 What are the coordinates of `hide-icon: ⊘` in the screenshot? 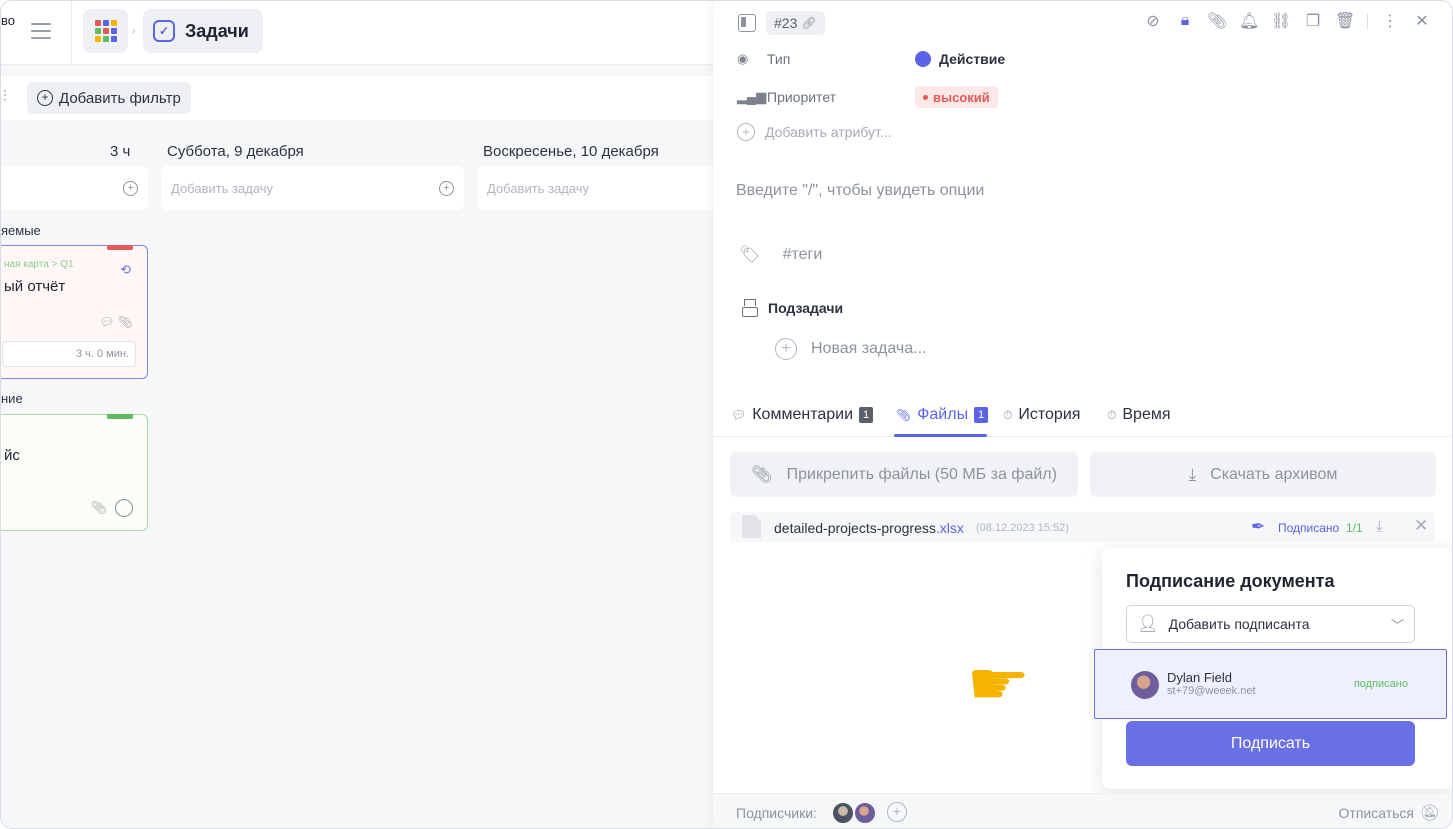 It's located at (1153, 21).